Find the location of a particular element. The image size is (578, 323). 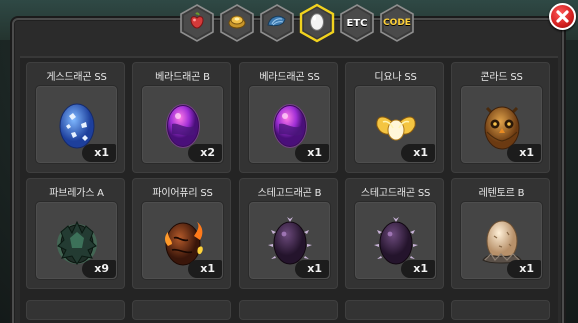

tab-egg is located at coordinates (317, 23).